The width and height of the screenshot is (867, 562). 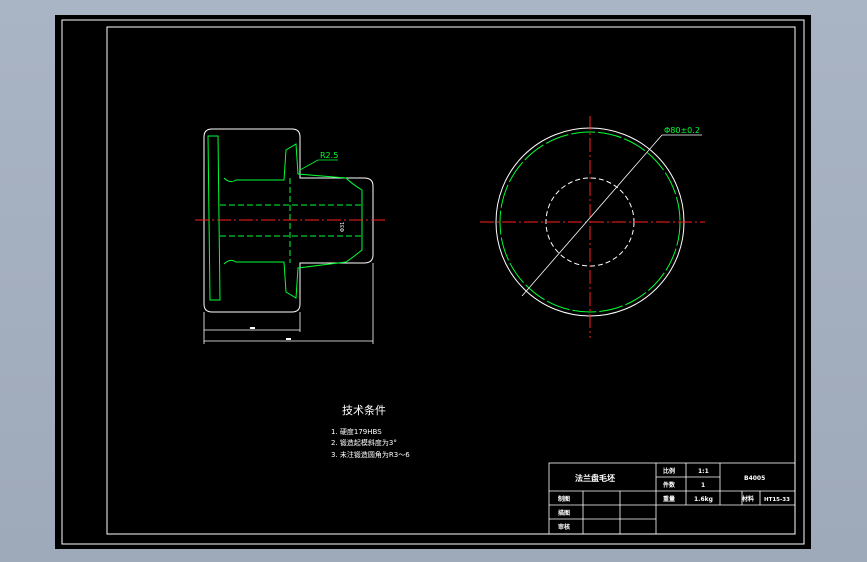 What do you see at coordinates (288, 339) in the screenshot?
I see `dim-total-text` at bounding box center [288, 339].